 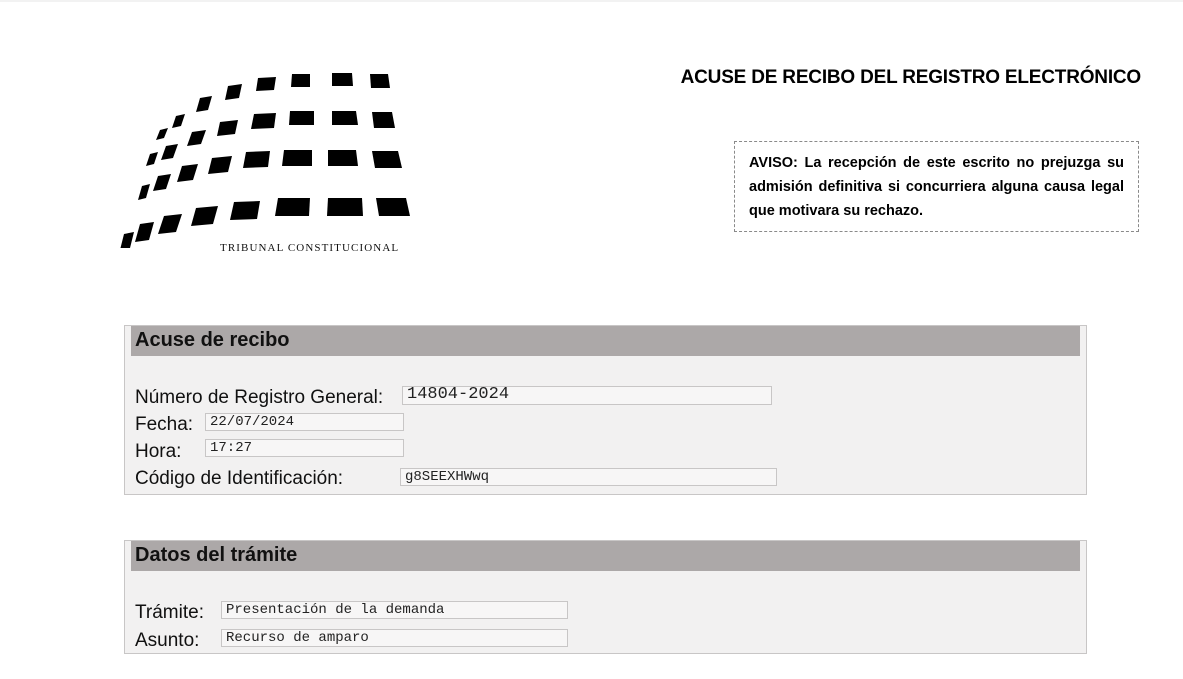 I want to click on hora-label: Hora:, so click(x=158, y=451).